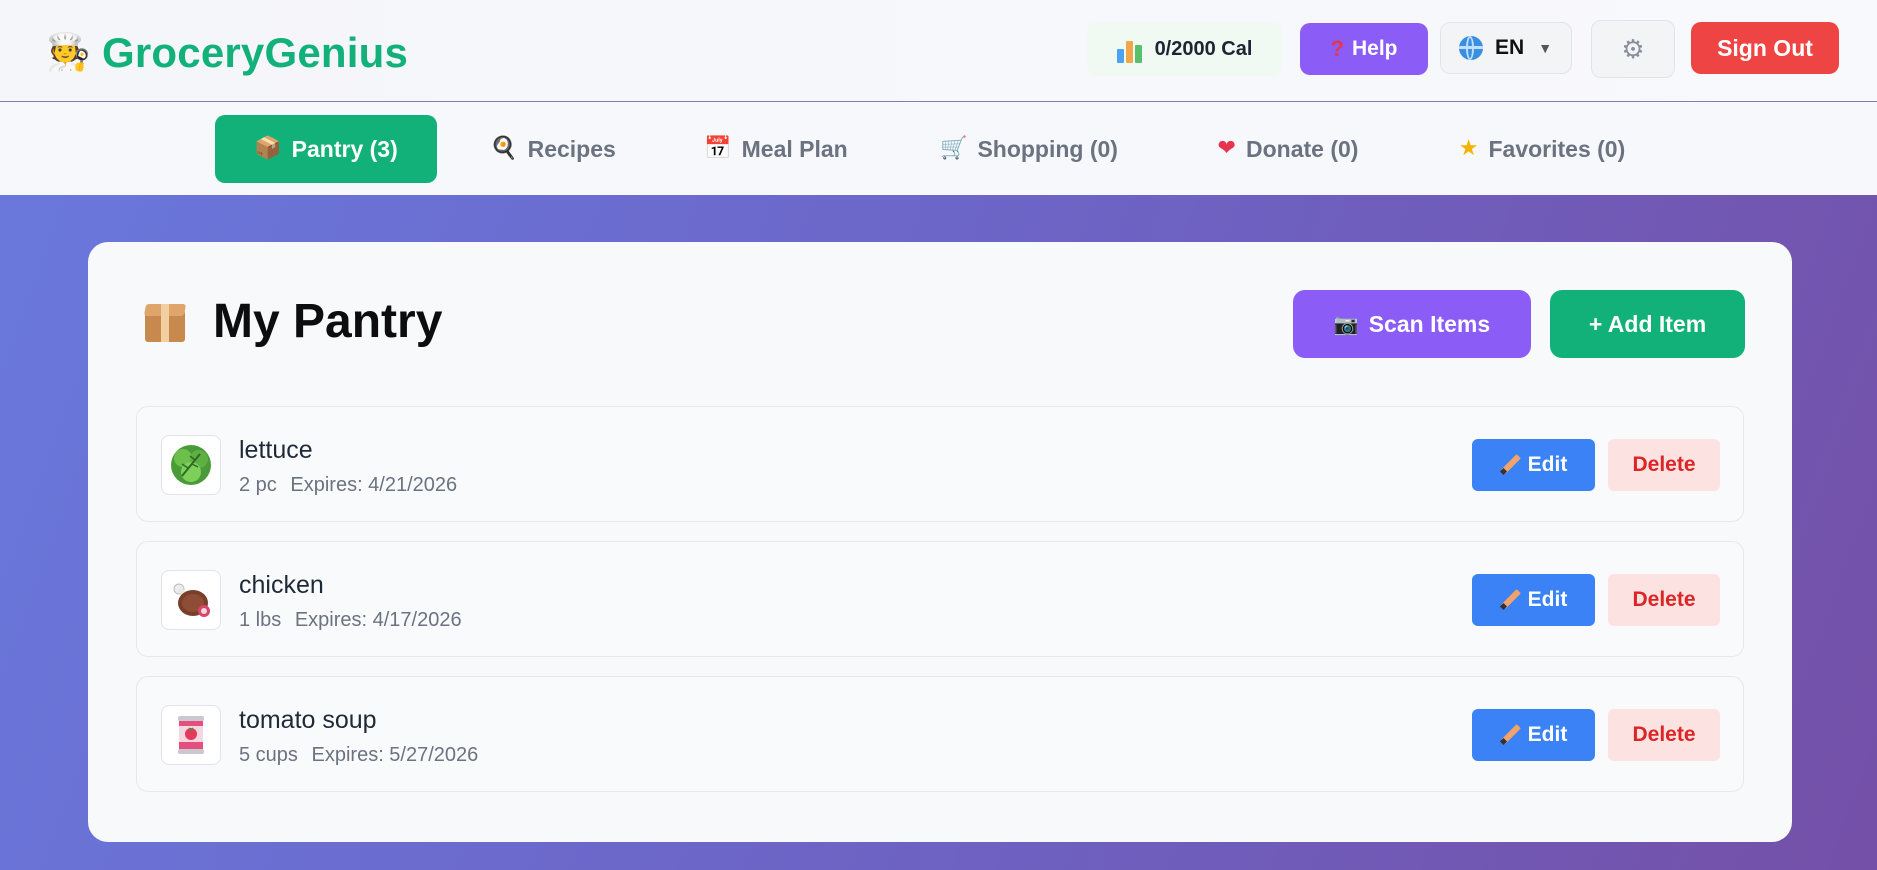 The height and width of the screenshot is (870, 1877). Describe the element at coordinates (258, 485) in the screenshot. I see `item-quantity: 2 pc` at that location.